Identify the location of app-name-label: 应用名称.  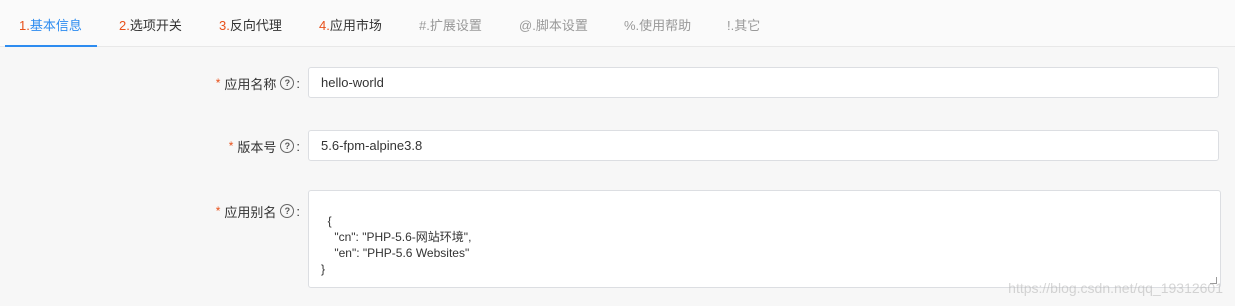
(250, 84).